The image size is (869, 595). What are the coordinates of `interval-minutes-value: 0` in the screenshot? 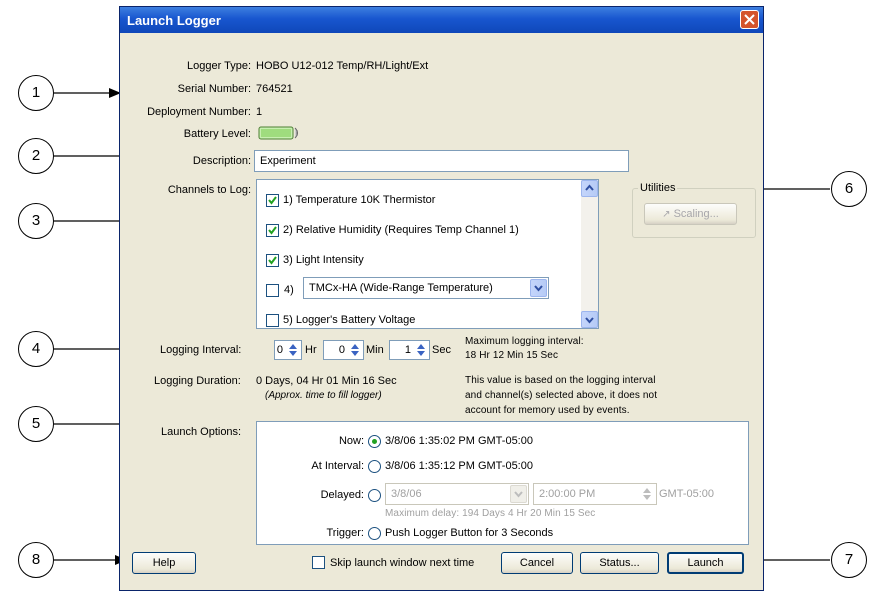 It's located at (341, 350).